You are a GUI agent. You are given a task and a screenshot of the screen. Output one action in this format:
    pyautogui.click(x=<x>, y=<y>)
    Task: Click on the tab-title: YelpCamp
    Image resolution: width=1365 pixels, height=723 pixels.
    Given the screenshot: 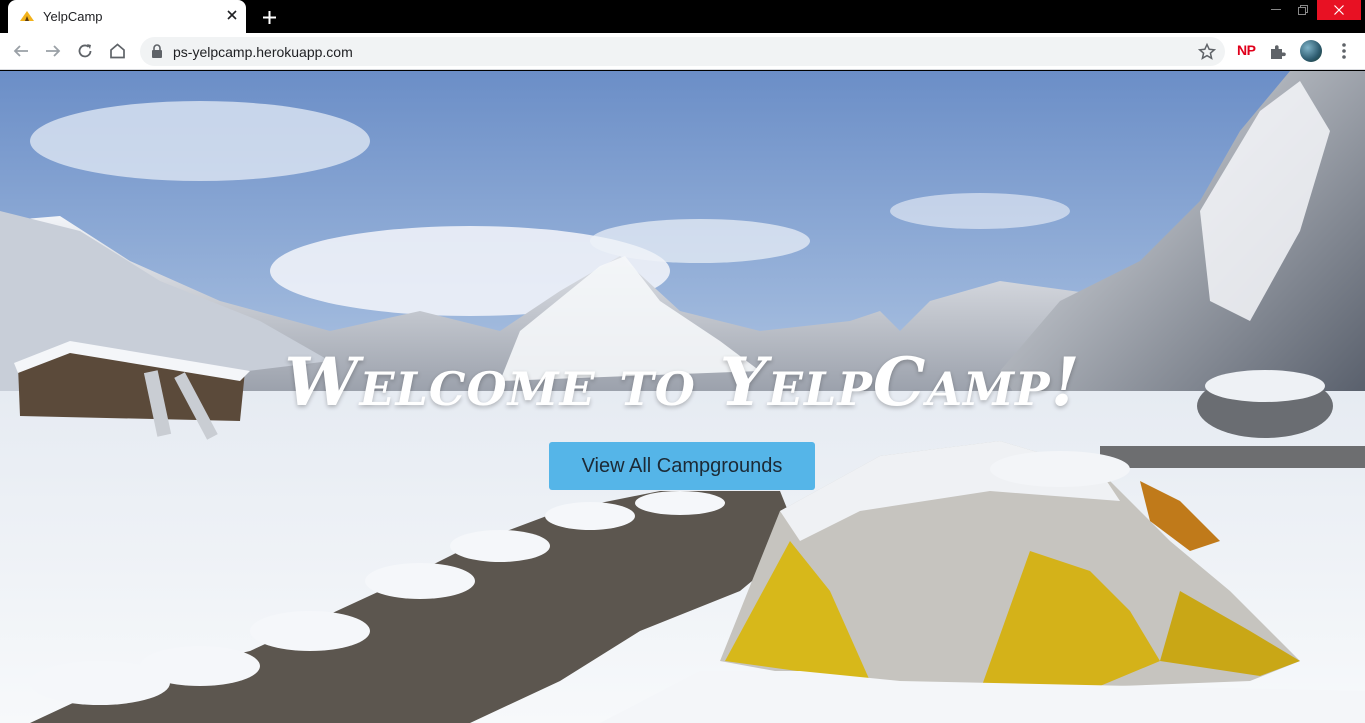 What is the action you would take?
    pyautogui.click(x=73, y=16)
    